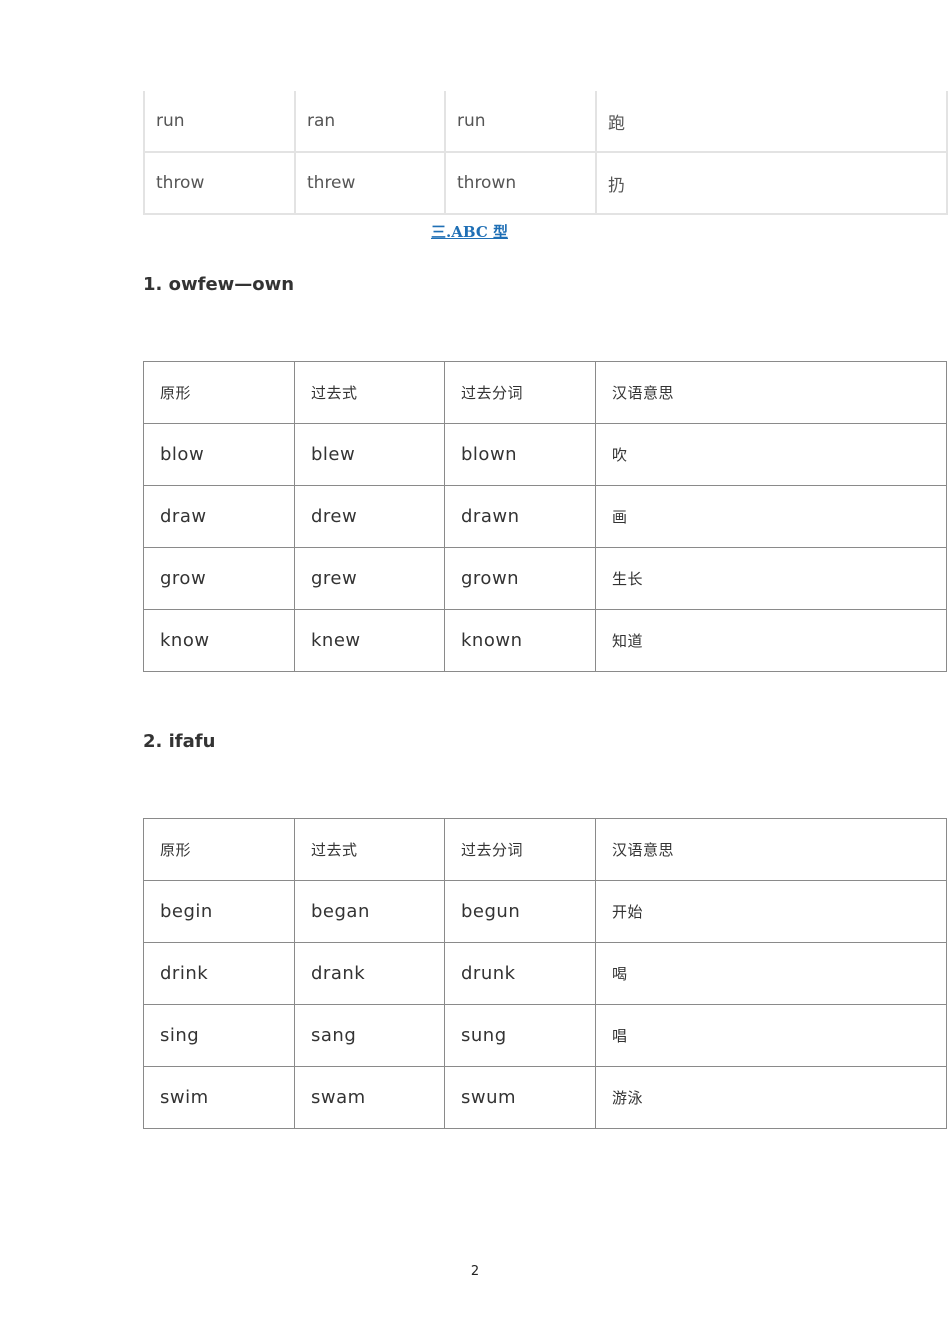 Image resolution: width=950 pixels, height=1344 pixels. What do you see at coordinates (520, 454) in the screenshot?
I see `table-cell: blown` at bounding box center [520, 454].